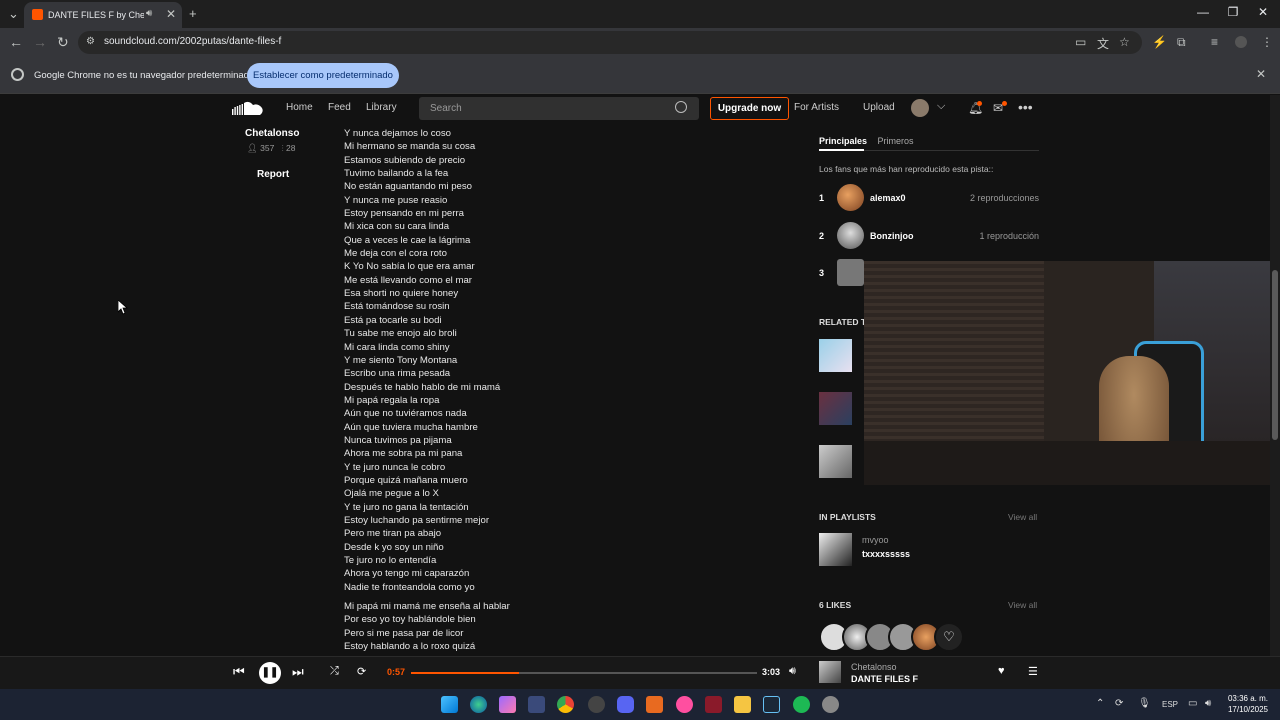  I want to click on like-heart-icon: ♥, so click(1001, 671).